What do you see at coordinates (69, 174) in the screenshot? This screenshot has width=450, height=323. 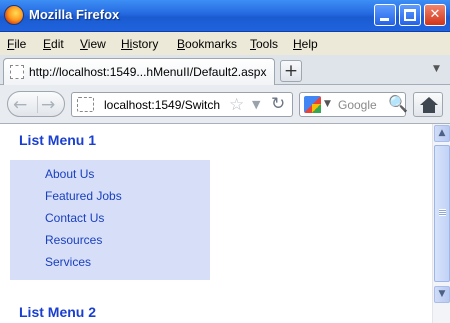 I see `menu-link-about-us: About Us` at bounding box center [69, 174].